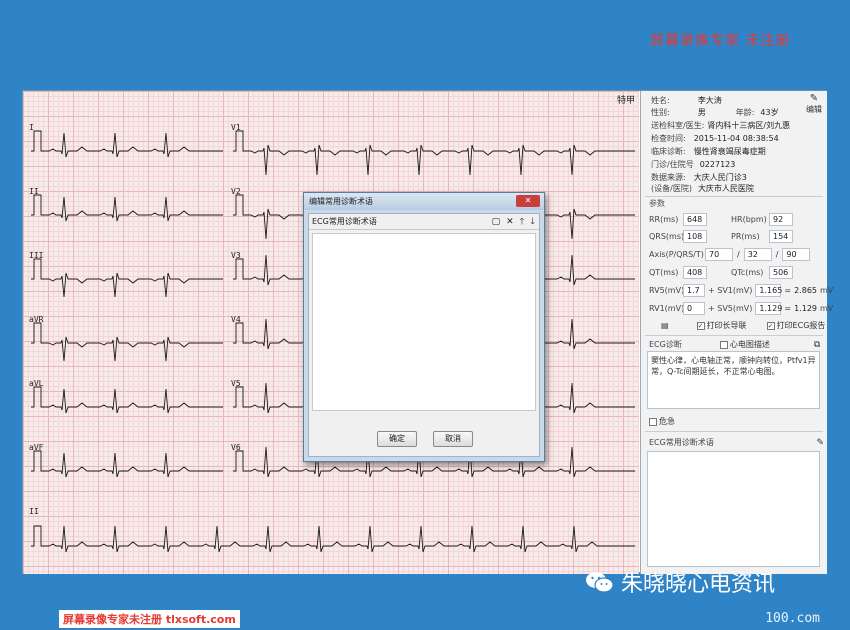  Describe the element at coordinates (424, 322) in the screenshot. I see `terms-list` at that location.